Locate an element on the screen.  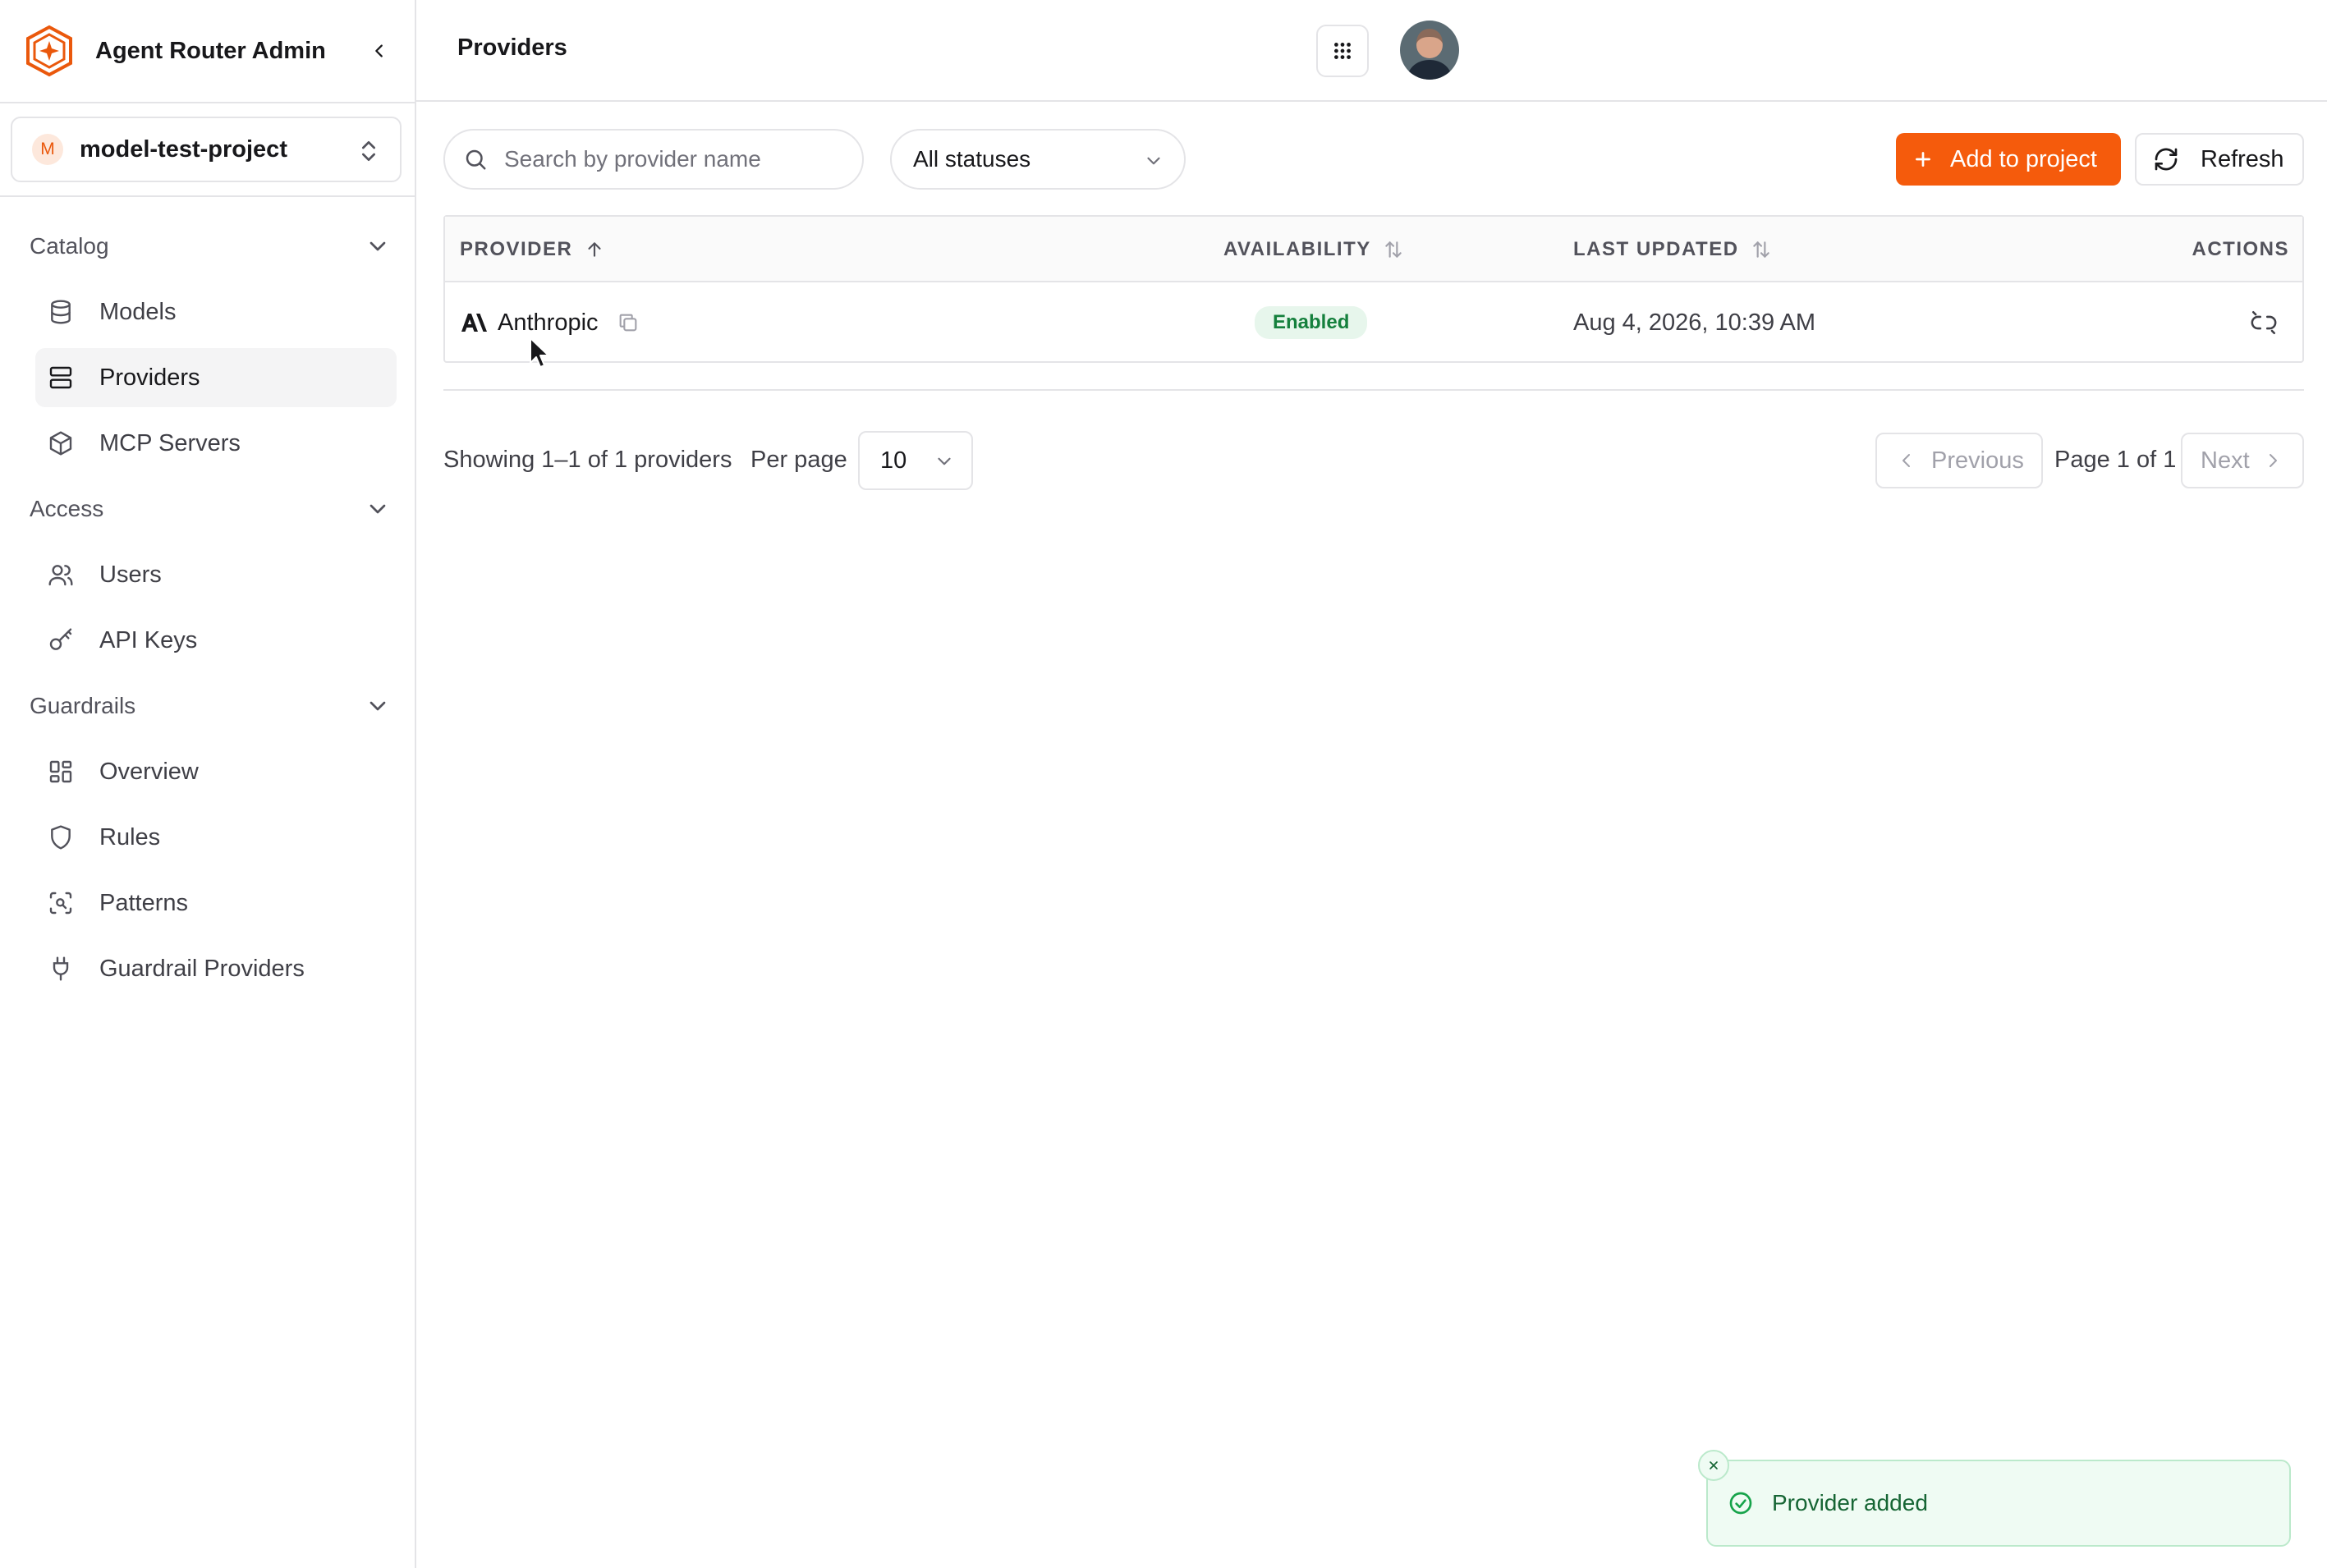
key-icon is located at coordinates (61, 640).